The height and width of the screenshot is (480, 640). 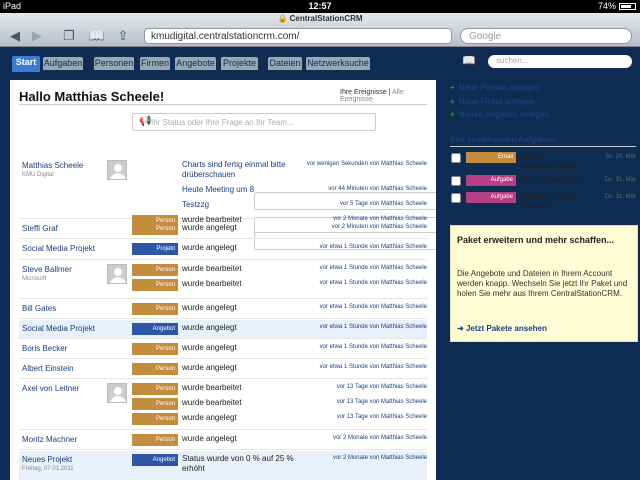 I want to click on event-filter: Ihre Ereignisse | Alle Ereignisse, so click(x=388, y=96).